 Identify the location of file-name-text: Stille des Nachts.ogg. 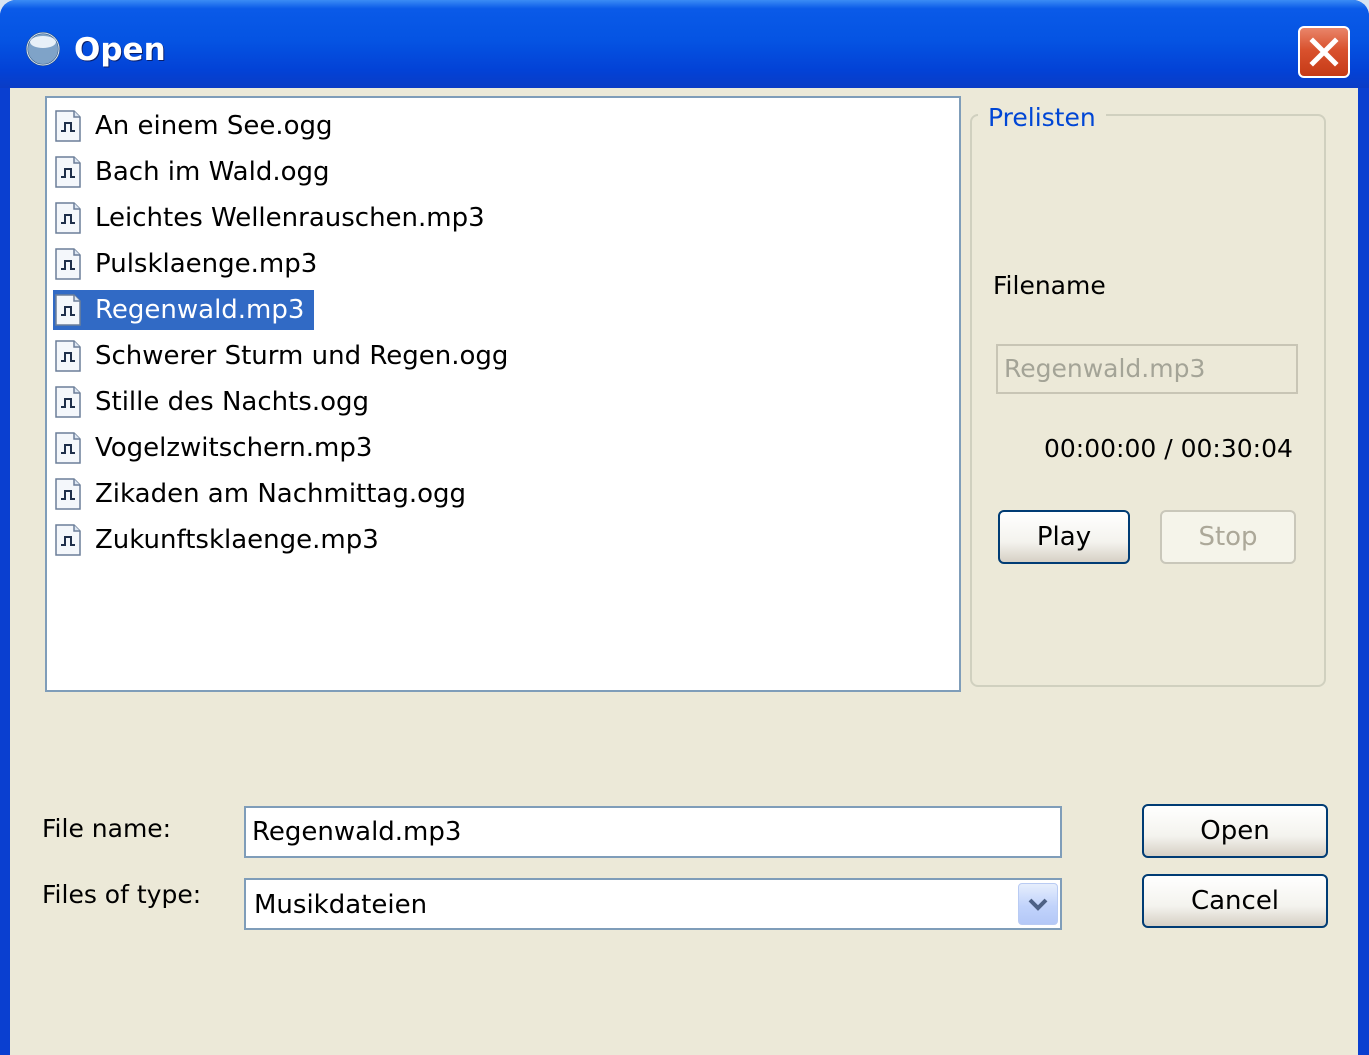
(232, 402).